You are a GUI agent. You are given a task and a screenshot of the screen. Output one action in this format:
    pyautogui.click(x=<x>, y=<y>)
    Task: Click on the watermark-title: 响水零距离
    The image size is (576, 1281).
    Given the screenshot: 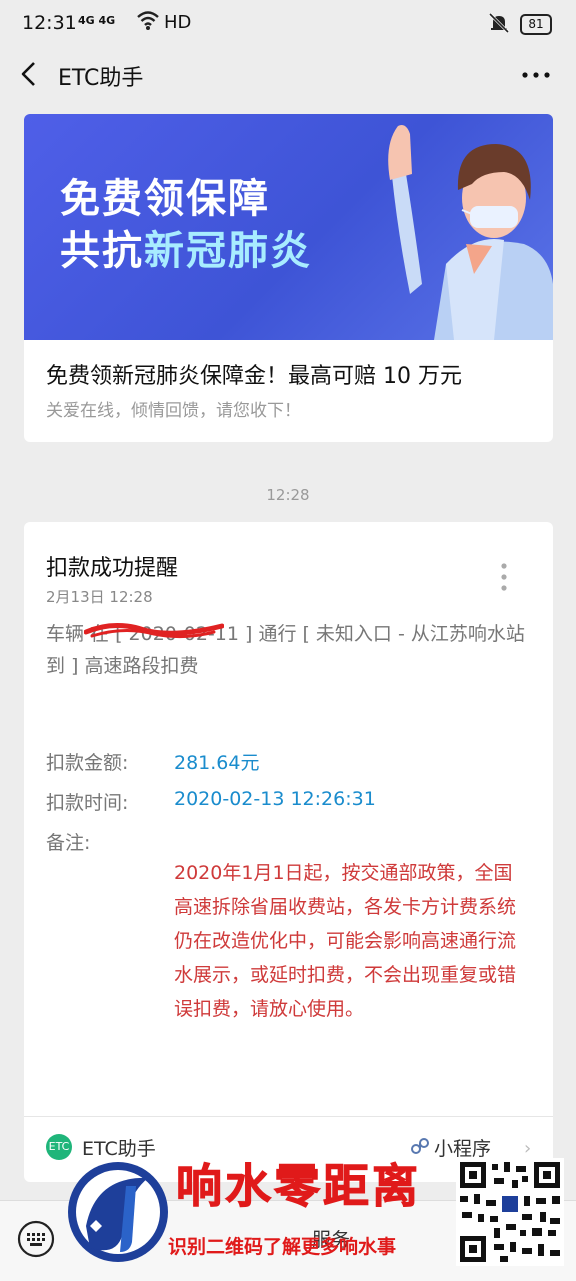 What is the action you would take?
    pyautogui.click(x=298, y=1186)
    